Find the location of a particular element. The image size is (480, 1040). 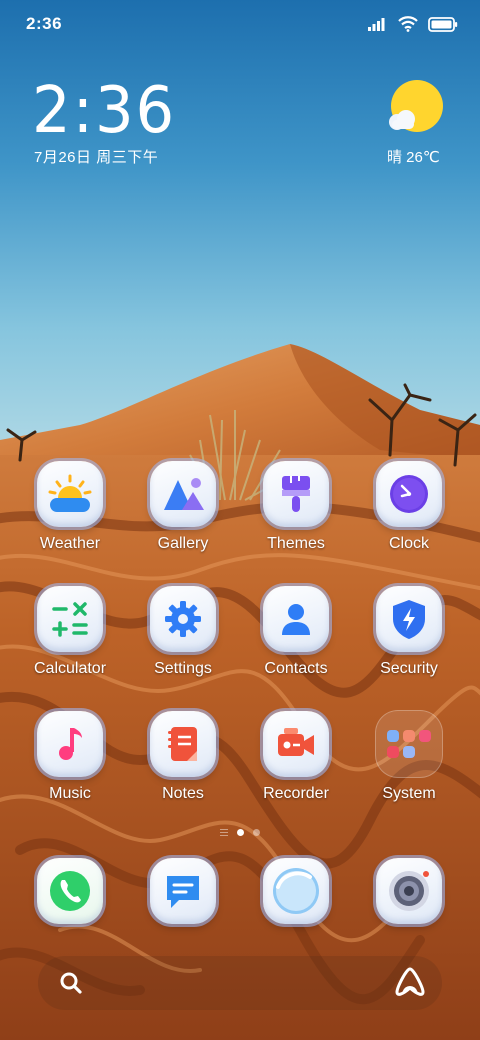

app-label: Contacts is located at coordinates (296, 668).